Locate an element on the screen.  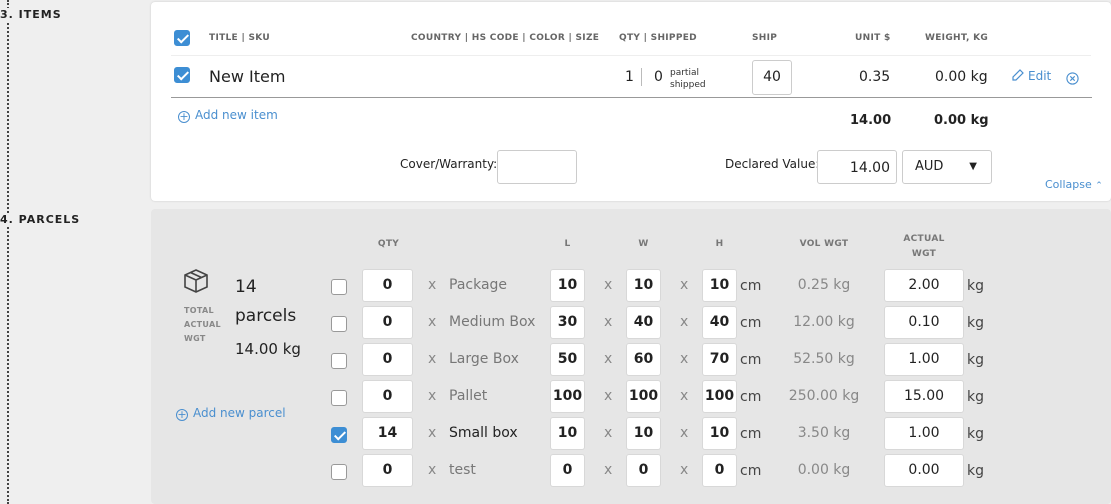
currency-value: AUD is located at coordinates (929, 166).